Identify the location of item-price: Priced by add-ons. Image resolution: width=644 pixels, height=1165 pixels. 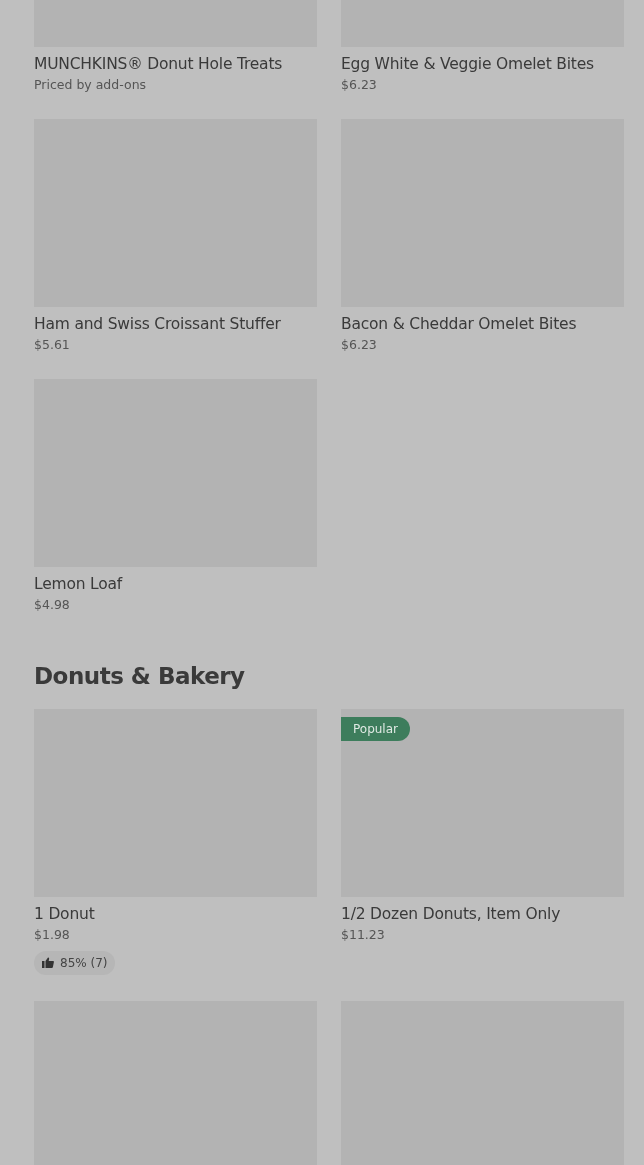
(91, 85).